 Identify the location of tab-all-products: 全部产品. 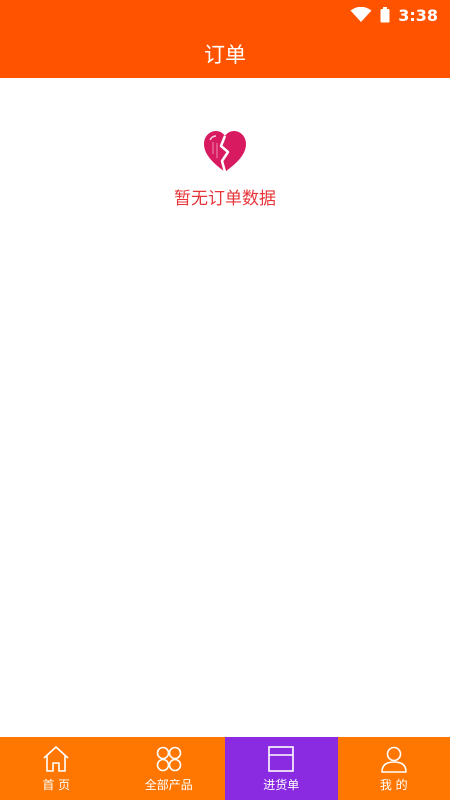
(169, 768).